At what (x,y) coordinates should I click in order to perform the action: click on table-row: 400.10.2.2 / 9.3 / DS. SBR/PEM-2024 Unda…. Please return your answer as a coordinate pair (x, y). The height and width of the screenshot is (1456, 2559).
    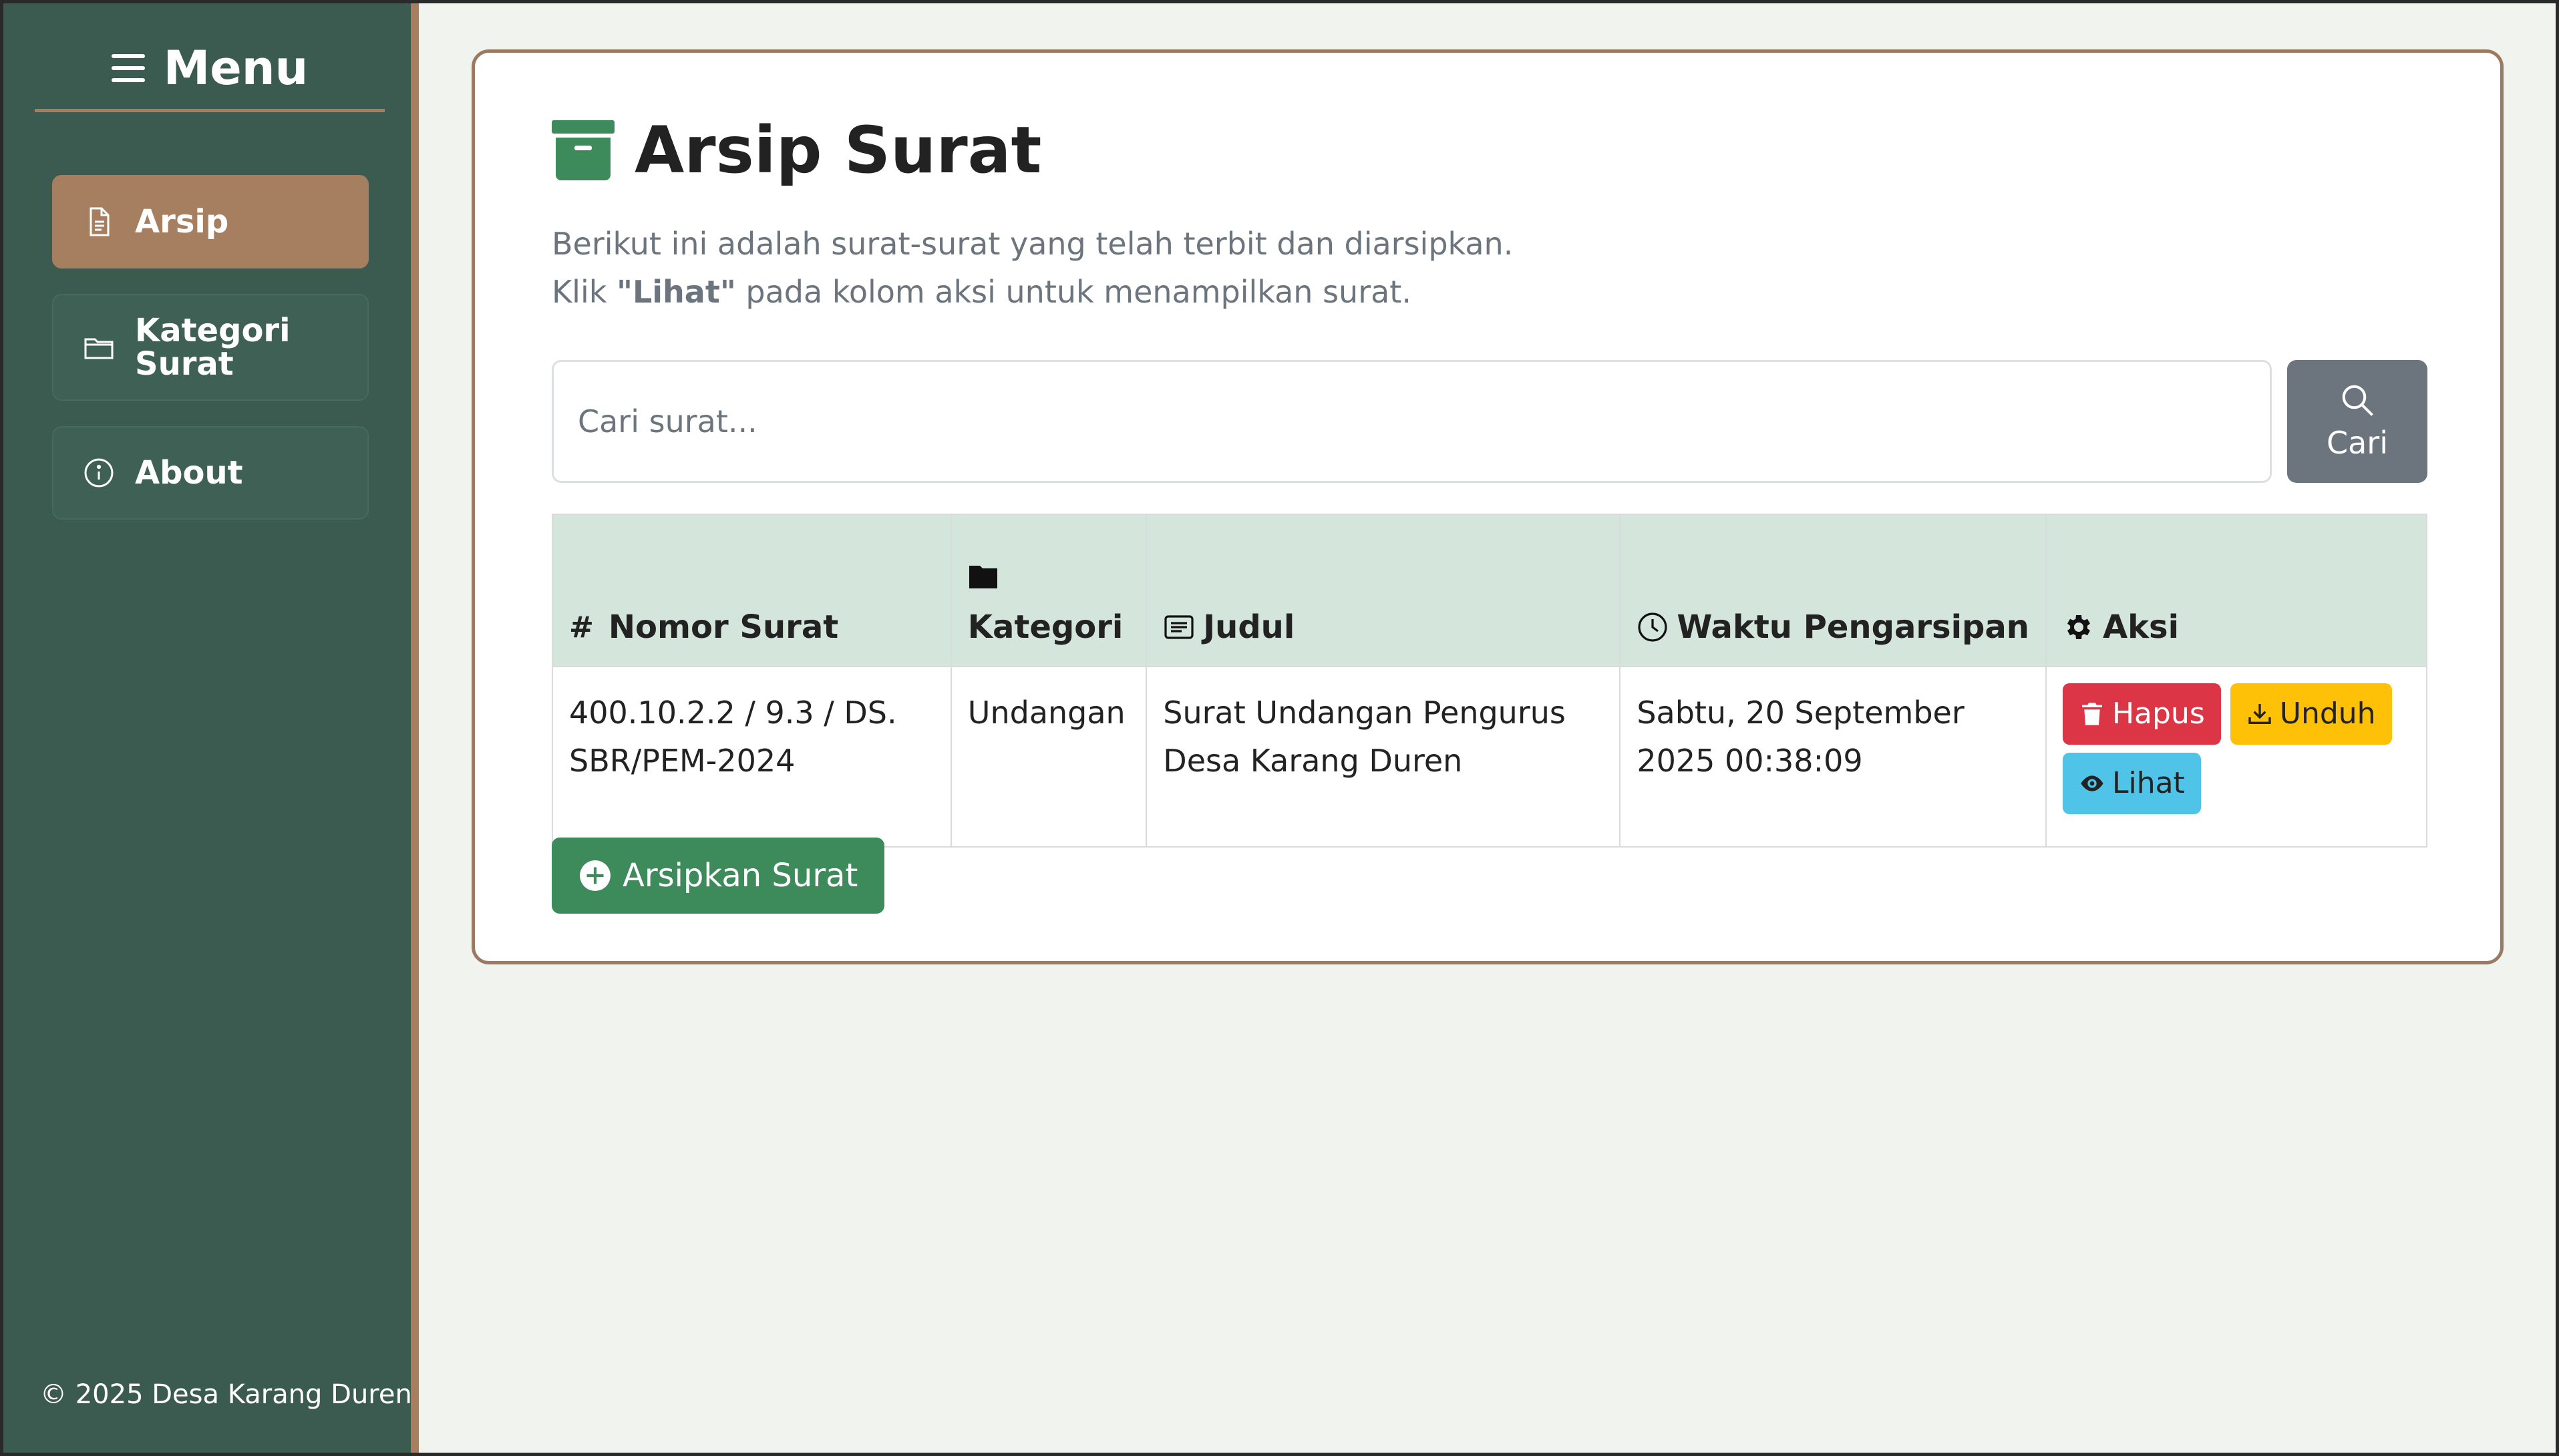
    Looking at the image, I should click on (1490, 757).